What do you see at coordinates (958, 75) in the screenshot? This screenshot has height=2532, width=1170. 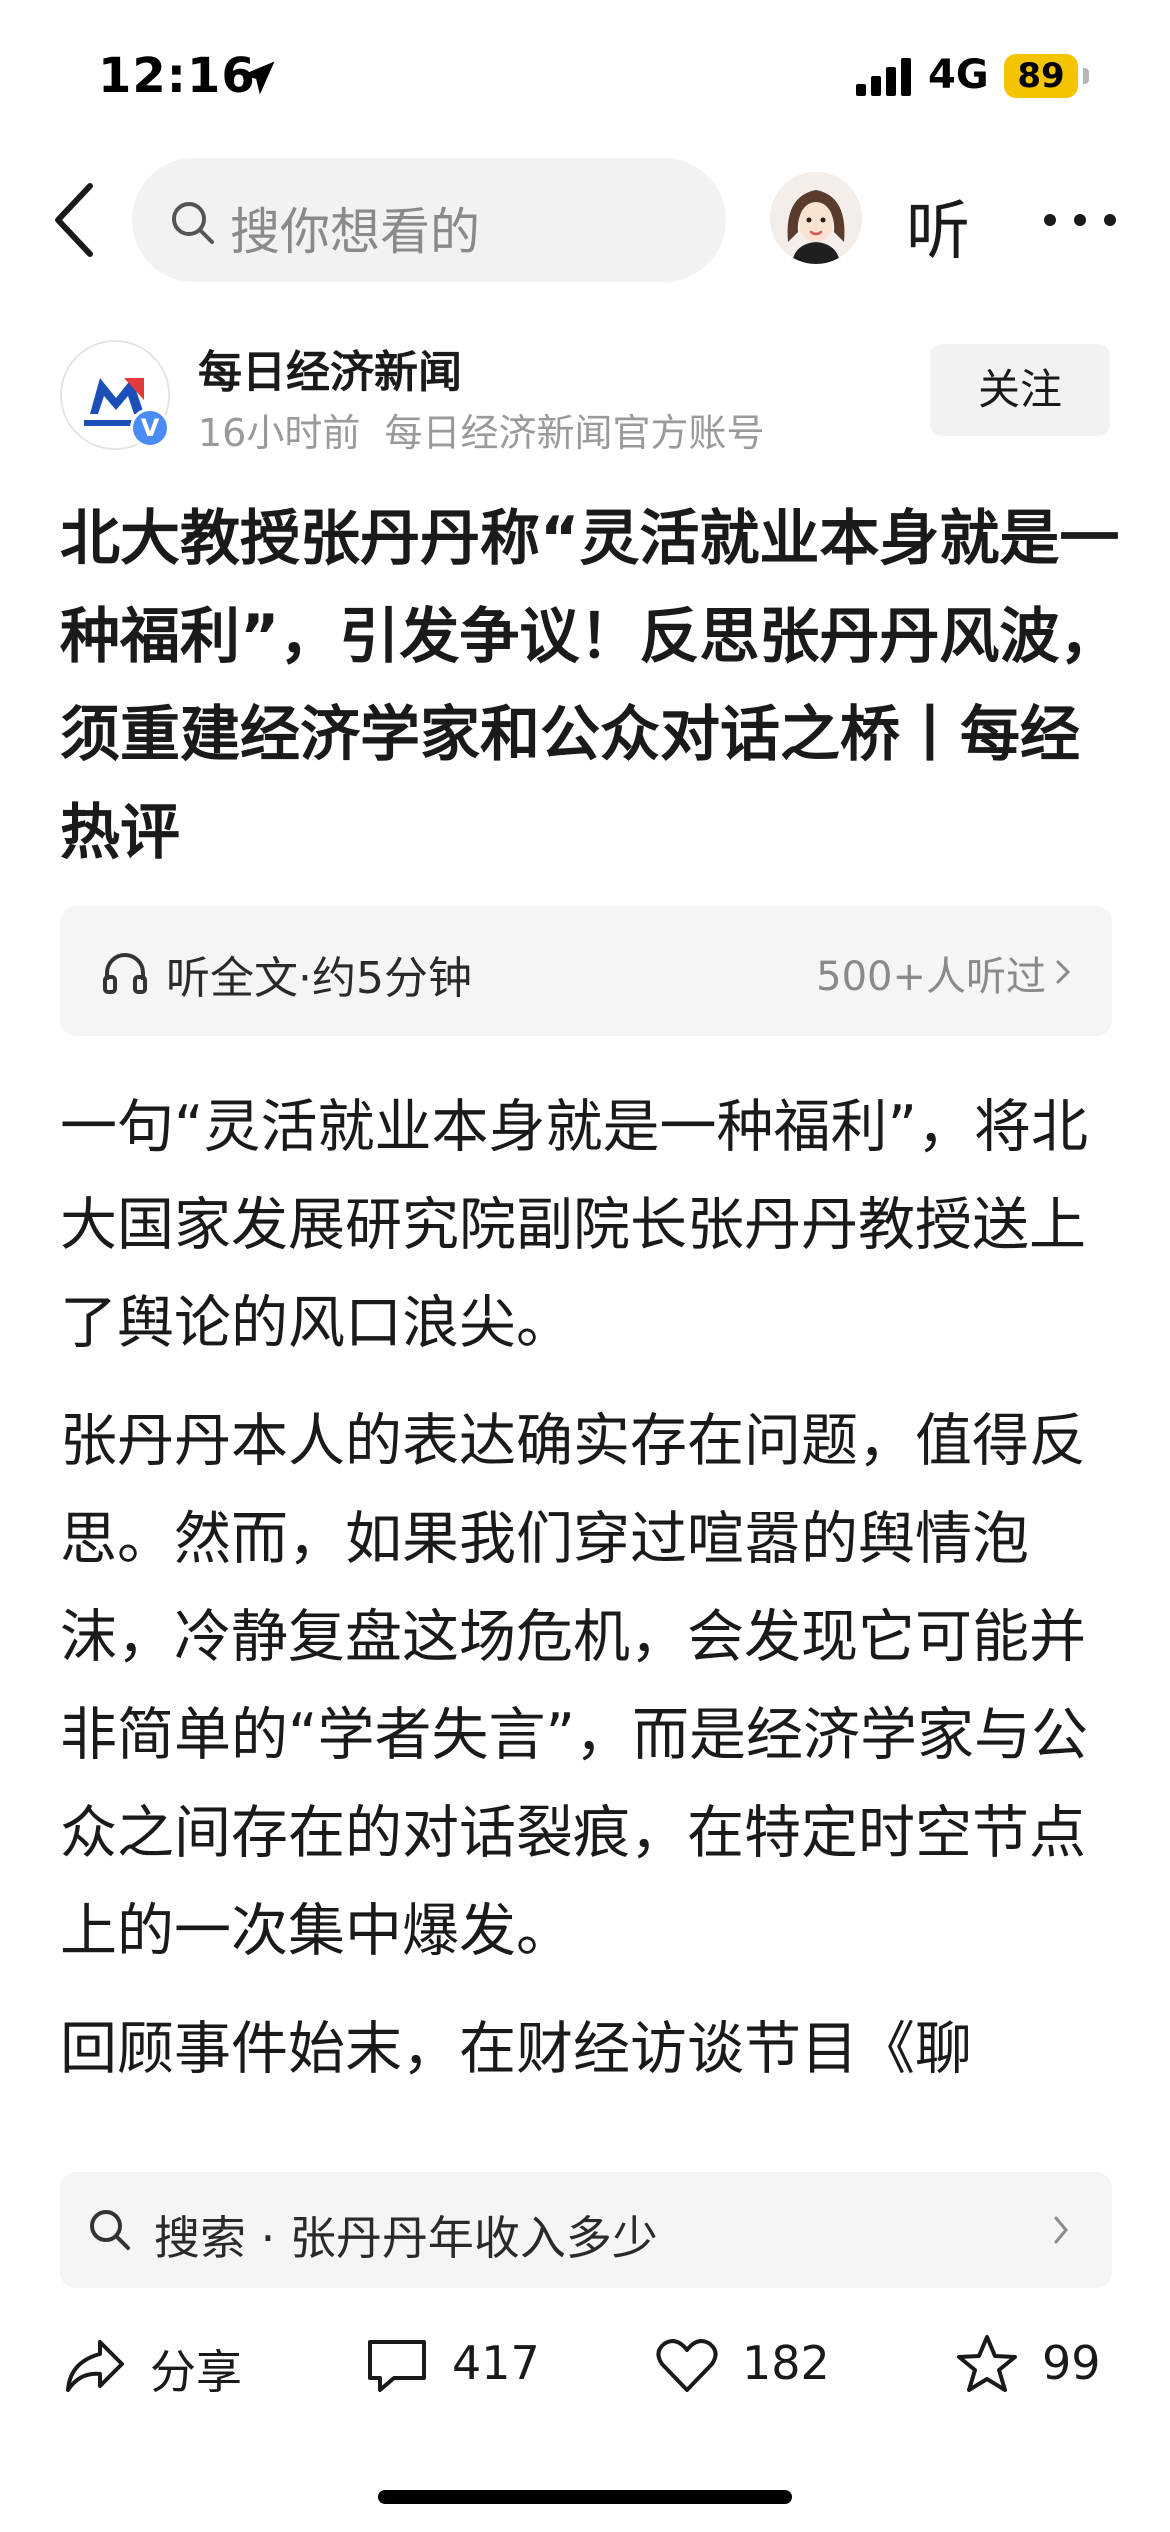 I see `network-type: 4G` at bounding box center [958, 75].